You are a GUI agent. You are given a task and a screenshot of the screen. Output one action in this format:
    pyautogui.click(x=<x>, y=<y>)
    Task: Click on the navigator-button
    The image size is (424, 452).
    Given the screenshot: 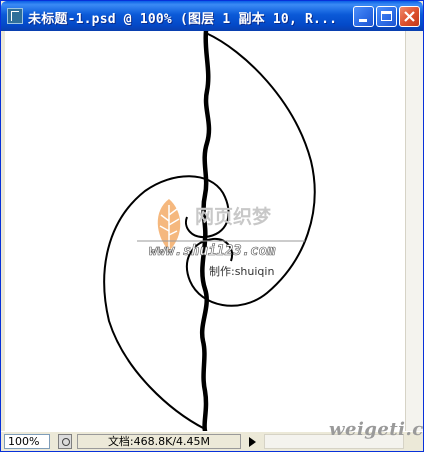 What is the action you would take?
    pyautogui.click(x=65, y=441)
    